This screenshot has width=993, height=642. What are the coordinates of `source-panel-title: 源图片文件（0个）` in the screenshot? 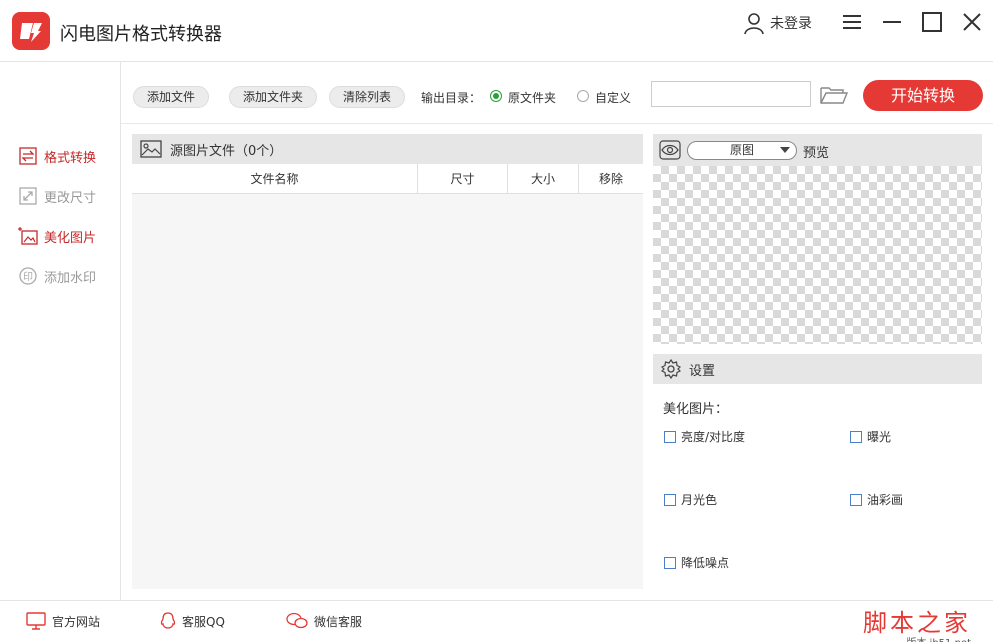 It's located at (226, 151).